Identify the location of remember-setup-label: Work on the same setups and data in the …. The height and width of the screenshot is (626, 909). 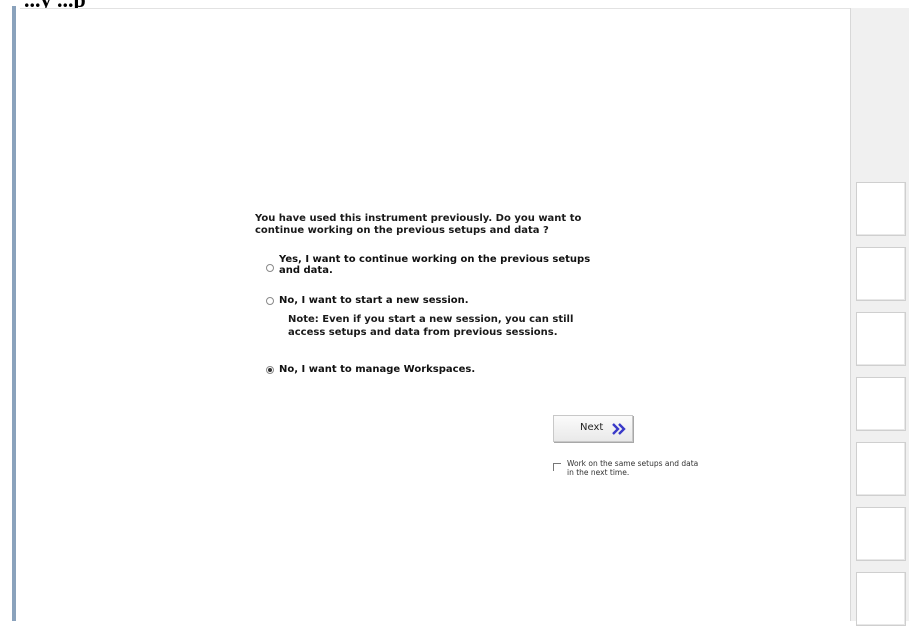
(652, 468).